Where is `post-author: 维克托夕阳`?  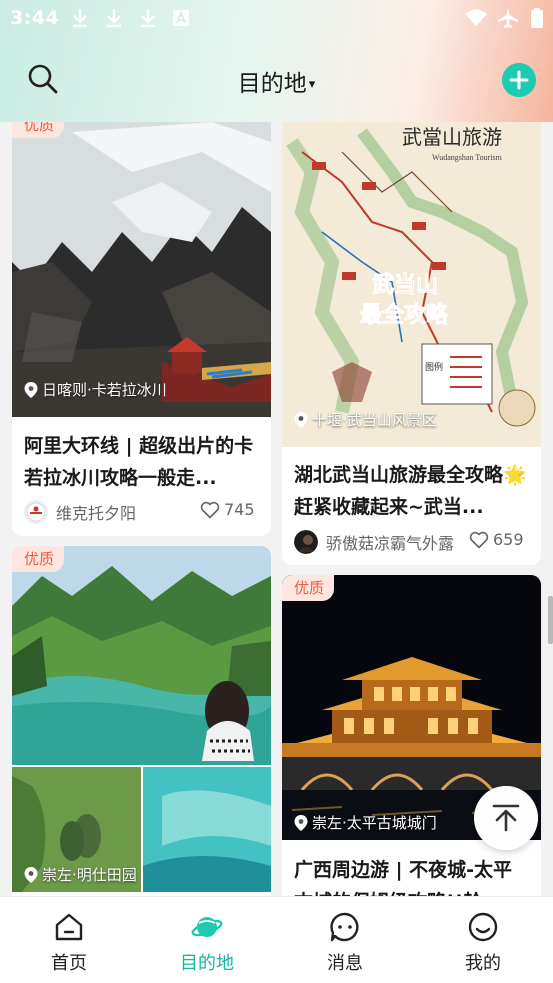 post-author: 维克托夕阳 is located at coordinates (80, 512).